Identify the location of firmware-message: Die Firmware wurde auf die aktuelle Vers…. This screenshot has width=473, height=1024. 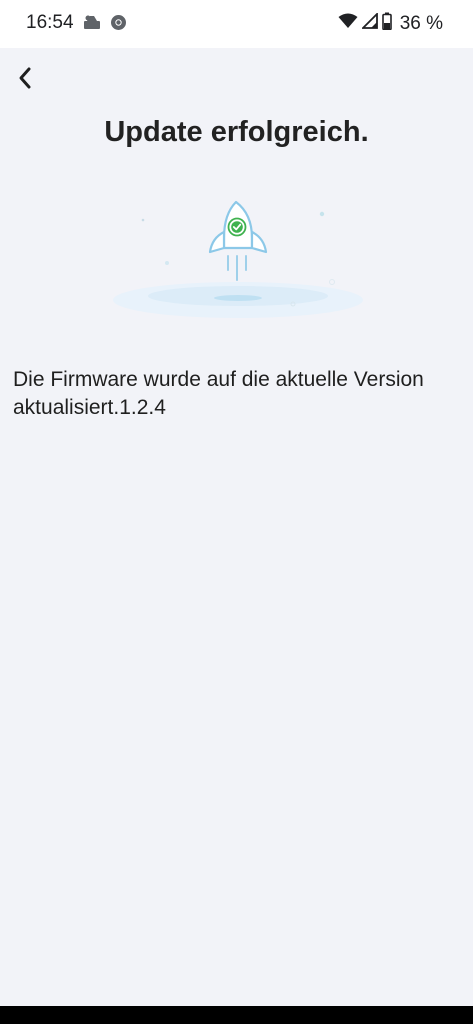
(218, 393).